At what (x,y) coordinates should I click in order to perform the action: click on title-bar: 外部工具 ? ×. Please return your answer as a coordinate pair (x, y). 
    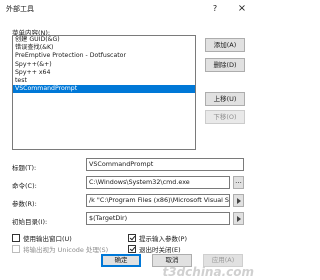
    Looking at the image, I should click on (128, 9).